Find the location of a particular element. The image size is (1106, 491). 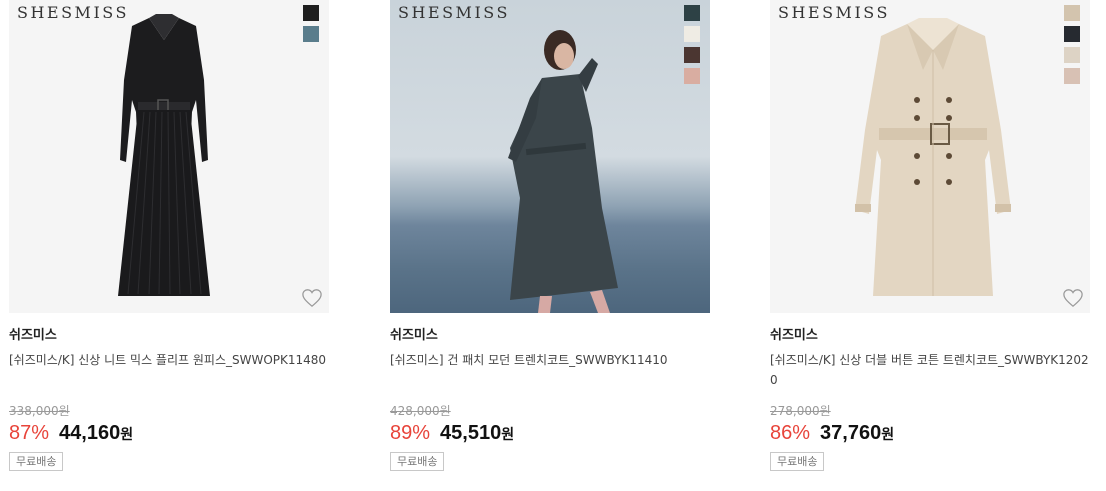

trench-coat-illustration is located at coordinates (933, 157).